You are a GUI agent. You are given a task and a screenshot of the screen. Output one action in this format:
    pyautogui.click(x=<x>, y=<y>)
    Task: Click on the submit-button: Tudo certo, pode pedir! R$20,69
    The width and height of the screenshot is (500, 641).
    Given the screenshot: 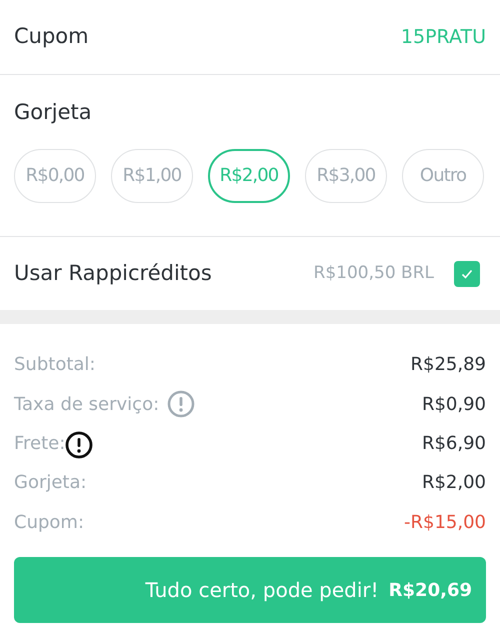 What is the action you would take?
    pyautogui.click(x=250, y=590)
    